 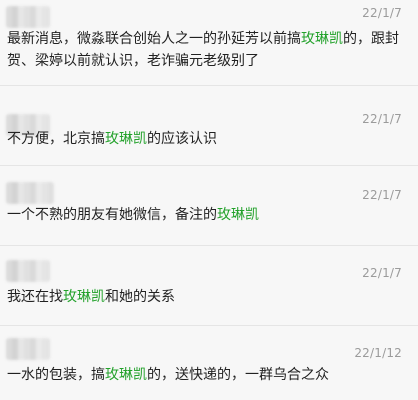 I want to click on comment-text: 不方便，北京搞玫琳凯的应该认识, so click(x=207, y=139).